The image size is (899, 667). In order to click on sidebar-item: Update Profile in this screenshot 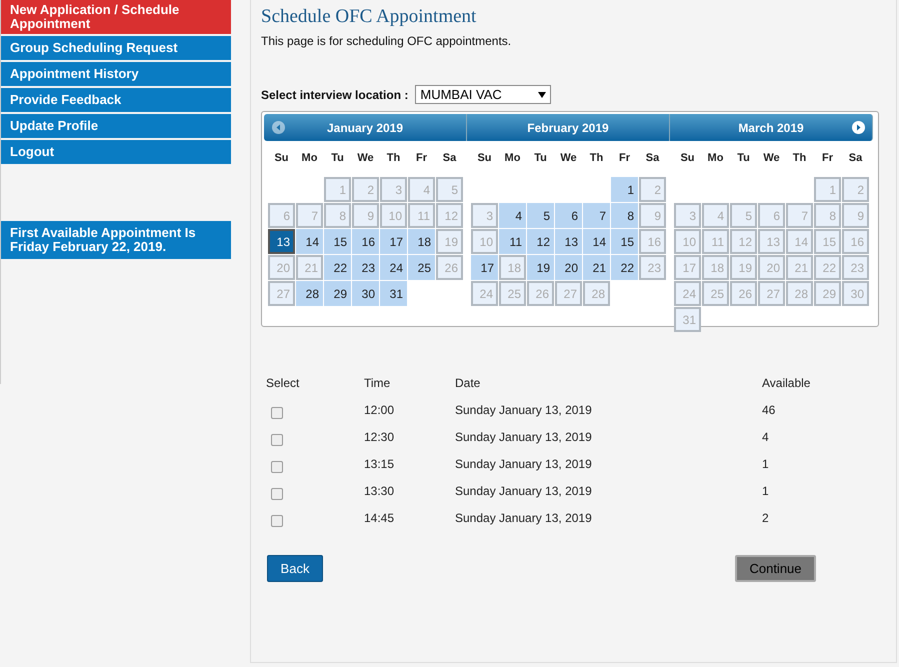, I will do `click(116, 126)`.